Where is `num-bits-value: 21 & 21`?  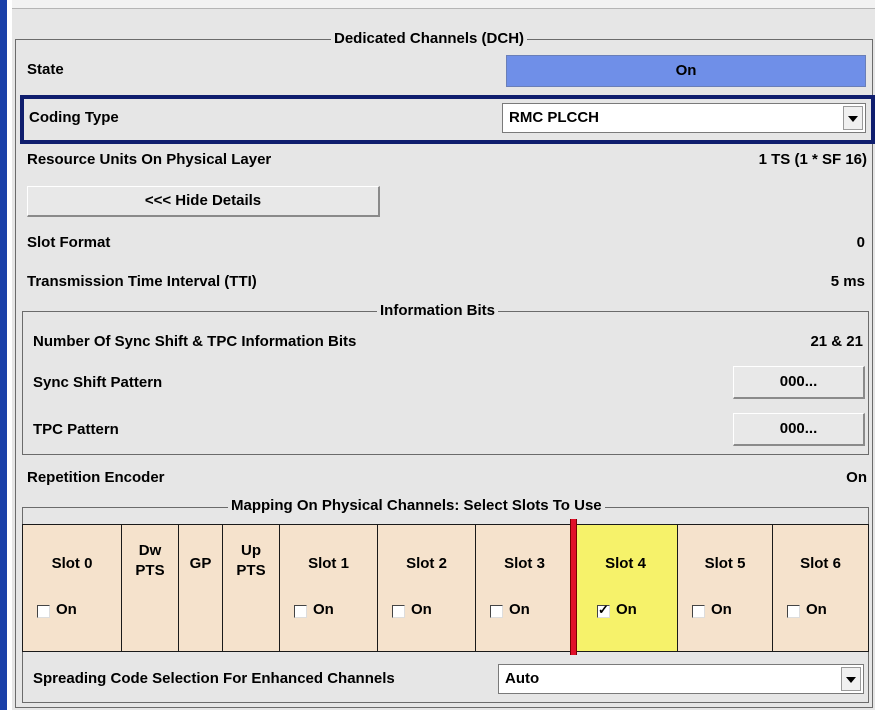 num-bits-value: 21 & 21 is located at coordinates (836, 341).